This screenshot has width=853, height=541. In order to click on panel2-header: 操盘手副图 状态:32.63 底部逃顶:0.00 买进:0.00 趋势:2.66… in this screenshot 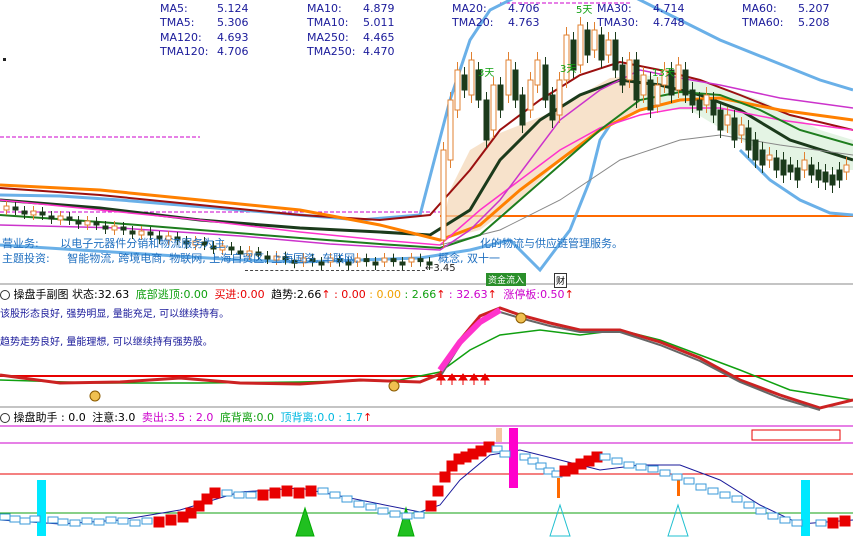, I will do `click(287, 294)`.